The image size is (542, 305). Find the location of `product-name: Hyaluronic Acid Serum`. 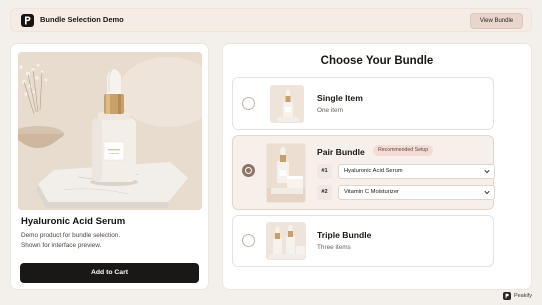

product-name: Hyaluronic Acid Serum is located at coordinates (73, 221).